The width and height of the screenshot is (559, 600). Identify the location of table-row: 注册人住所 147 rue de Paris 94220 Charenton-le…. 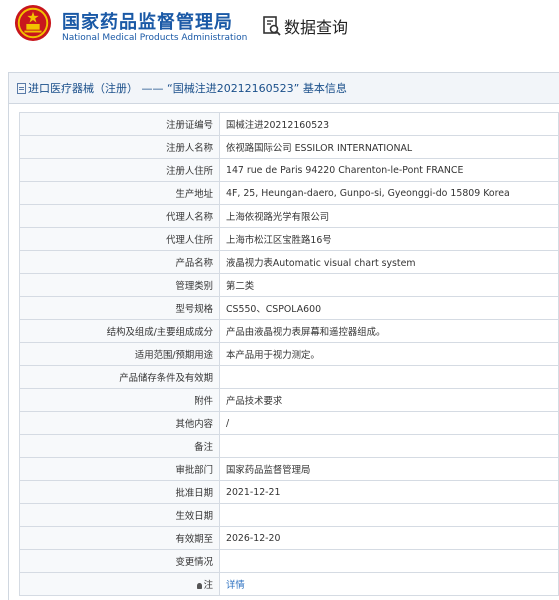
(289, 170).